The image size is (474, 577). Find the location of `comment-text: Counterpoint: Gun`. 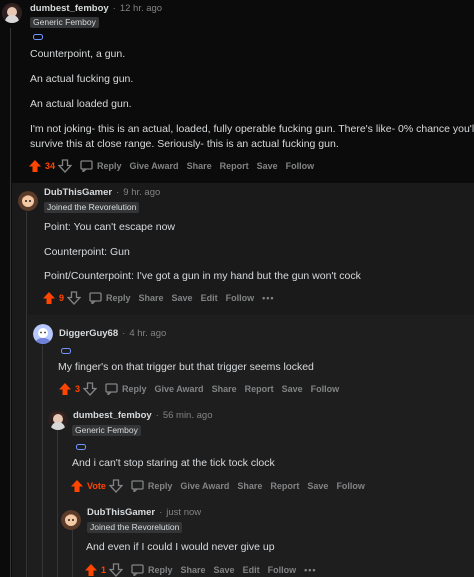

comment-text: Counterpoint: Gun is located at coordinates (87, 252).